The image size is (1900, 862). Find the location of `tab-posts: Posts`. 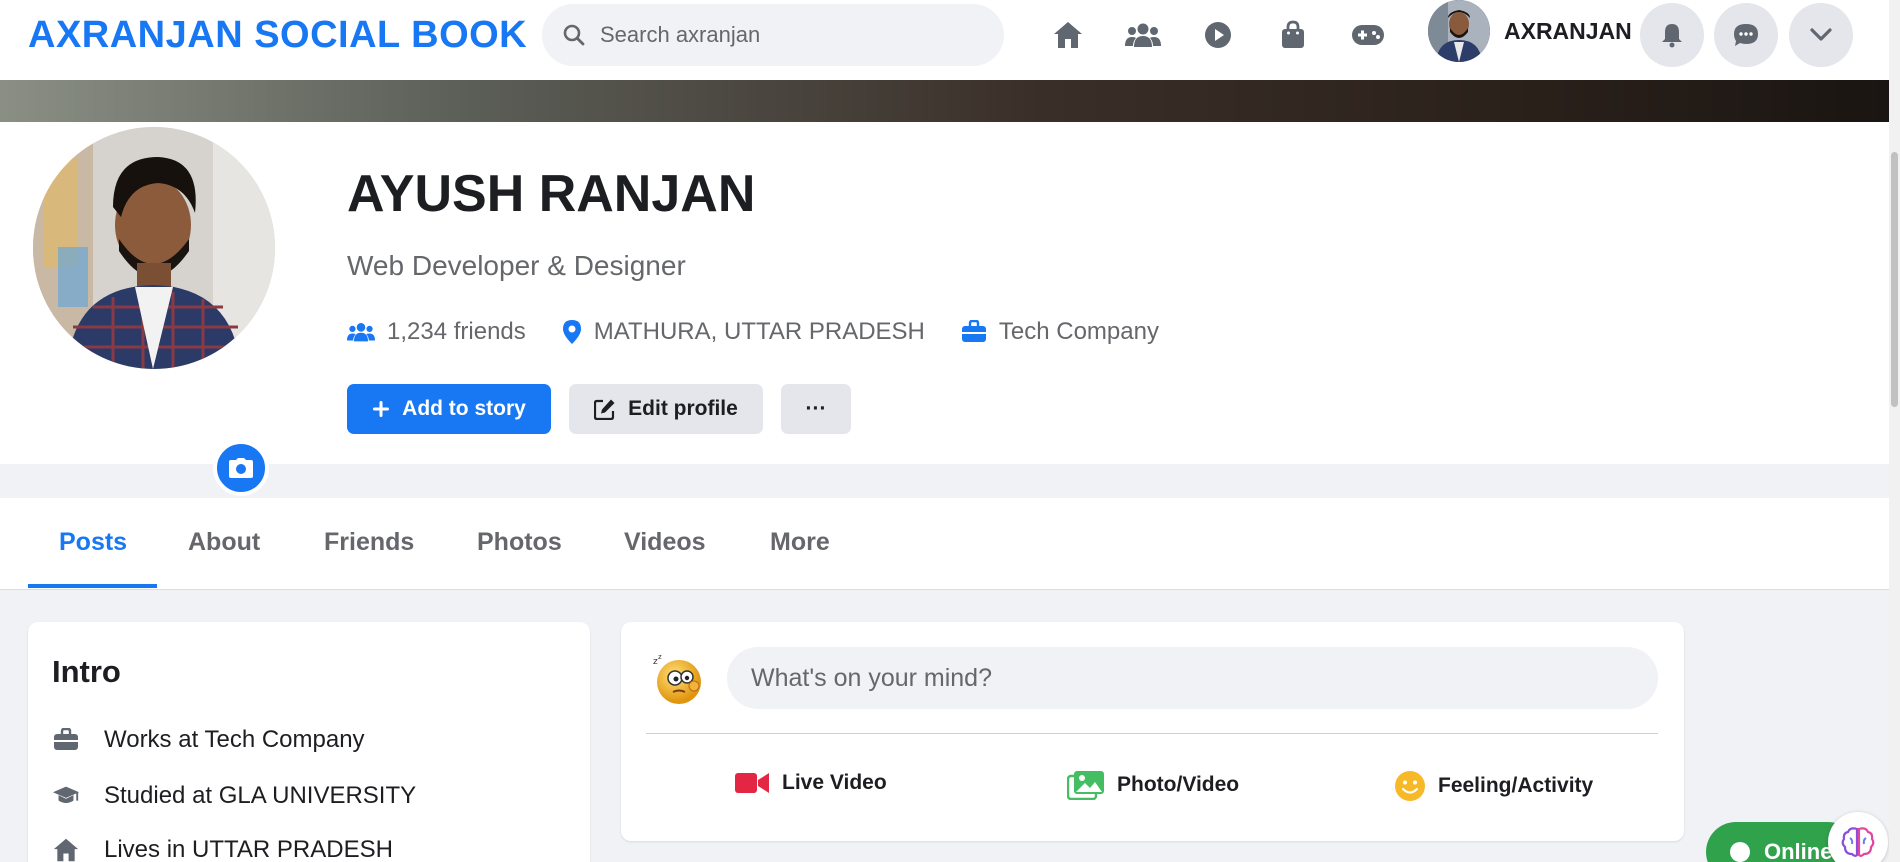

tab-posts: Posts is located at coordinates (93, 542).